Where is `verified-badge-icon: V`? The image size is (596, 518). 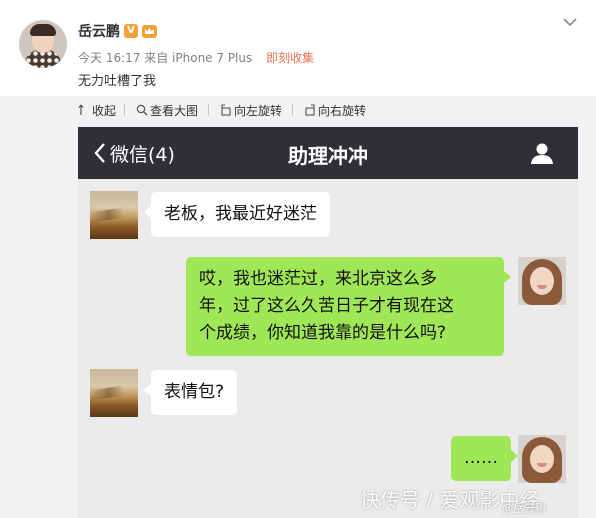 verified-badge-icon: V is located at coordinates (131, 31).